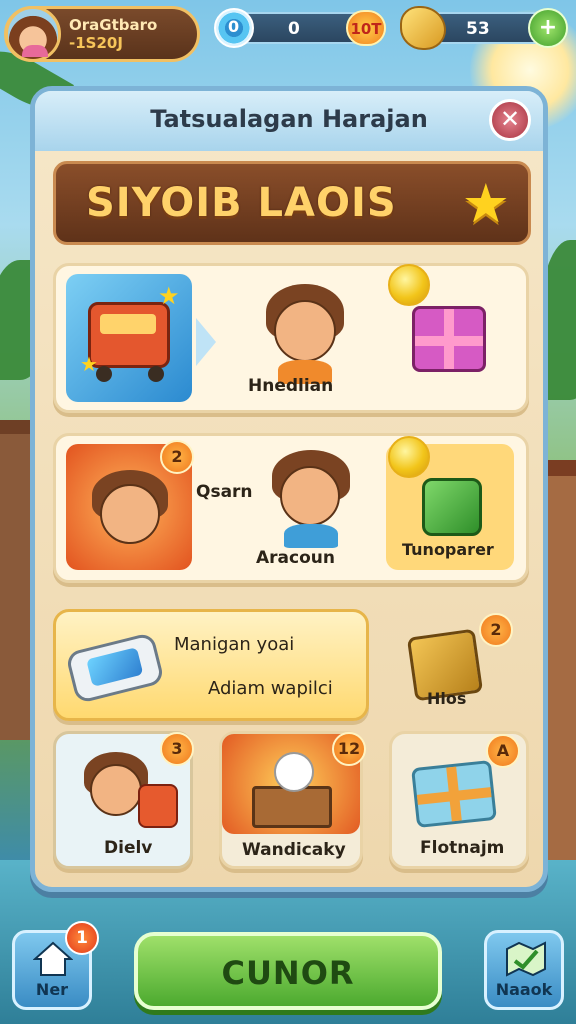  I want to click on reward-tile-2: 12 Wandicaky, so click(292, 800).